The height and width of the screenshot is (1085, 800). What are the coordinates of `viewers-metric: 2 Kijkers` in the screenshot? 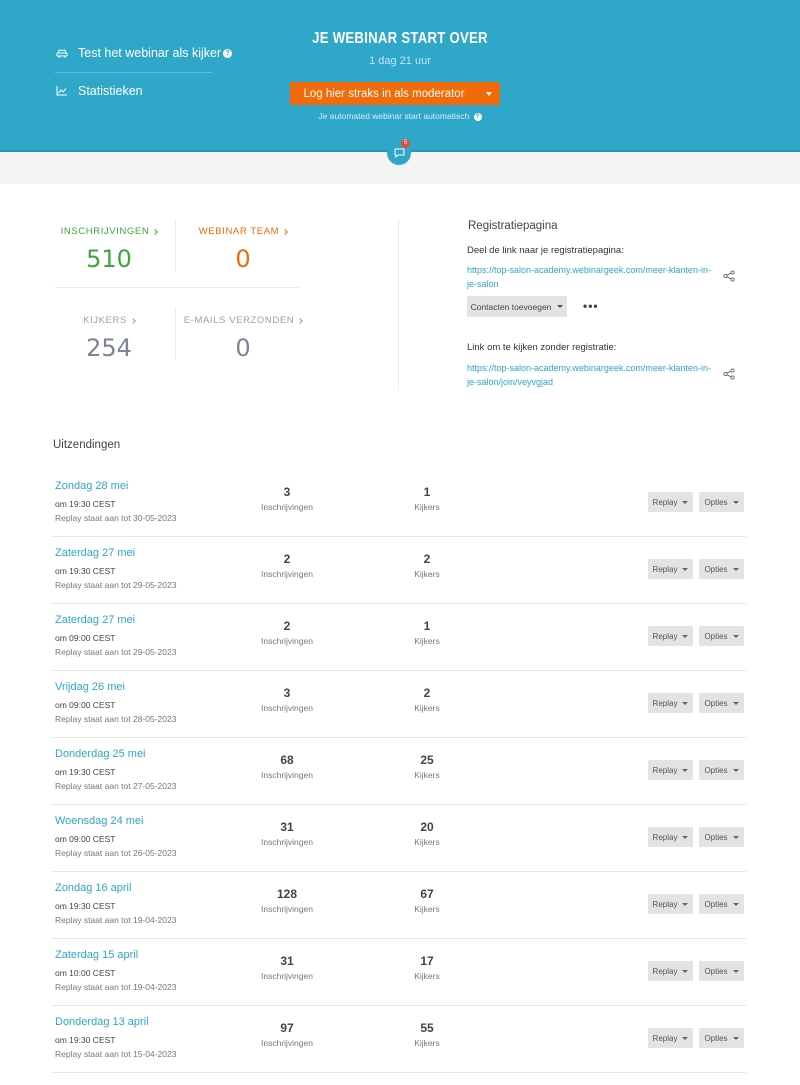 It's located at (427, 692).